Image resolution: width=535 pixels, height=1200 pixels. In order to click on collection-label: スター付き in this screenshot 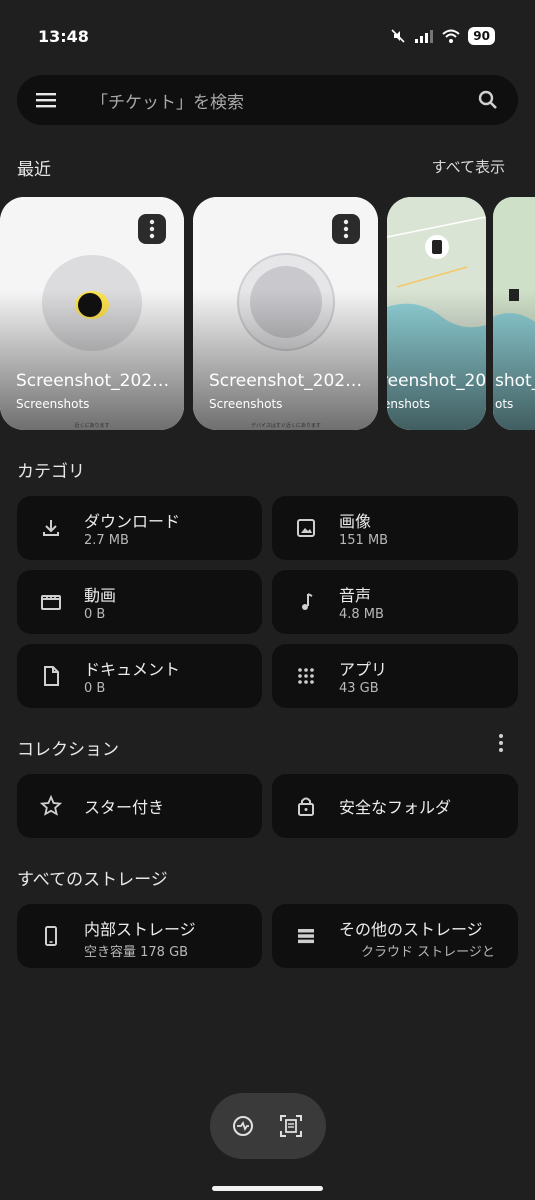, I will do `click(124, 807)`.